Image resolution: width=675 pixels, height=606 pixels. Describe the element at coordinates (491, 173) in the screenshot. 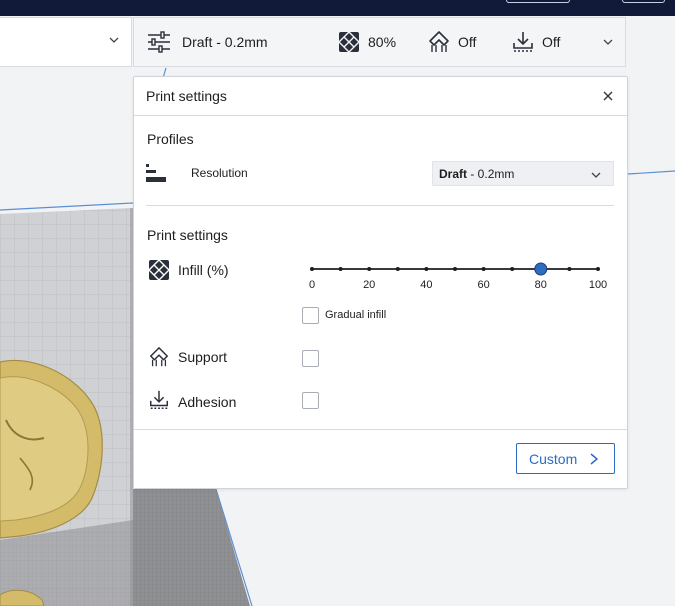

I see `resolution-value-height: - 0.2mm` at that location.